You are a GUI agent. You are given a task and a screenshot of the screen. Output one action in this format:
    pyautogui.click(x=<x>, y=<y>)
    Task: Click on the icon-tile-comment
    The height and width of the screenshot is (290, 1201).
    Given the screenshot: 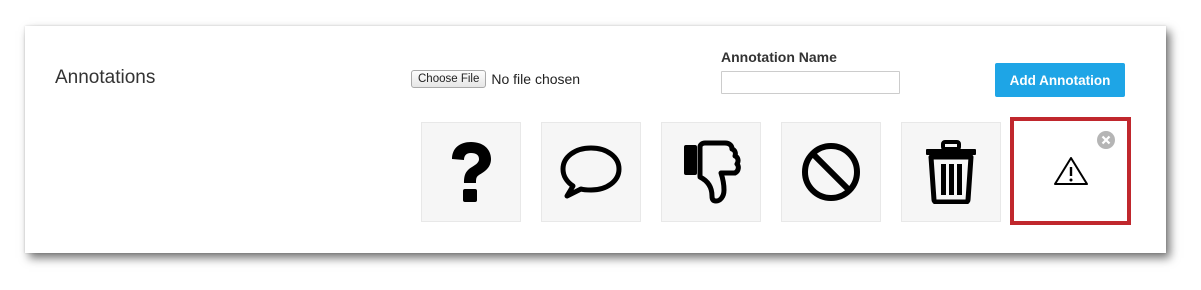 What is the action you would take?
    pyautogui.click(x=591, y=172)
    